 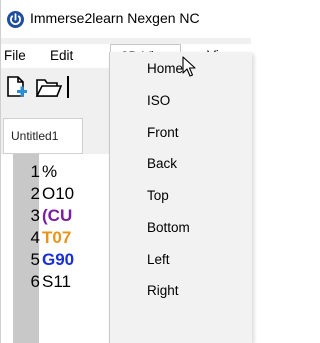 I want to click on code-line: 5 G90, so click(x=44, y=261).